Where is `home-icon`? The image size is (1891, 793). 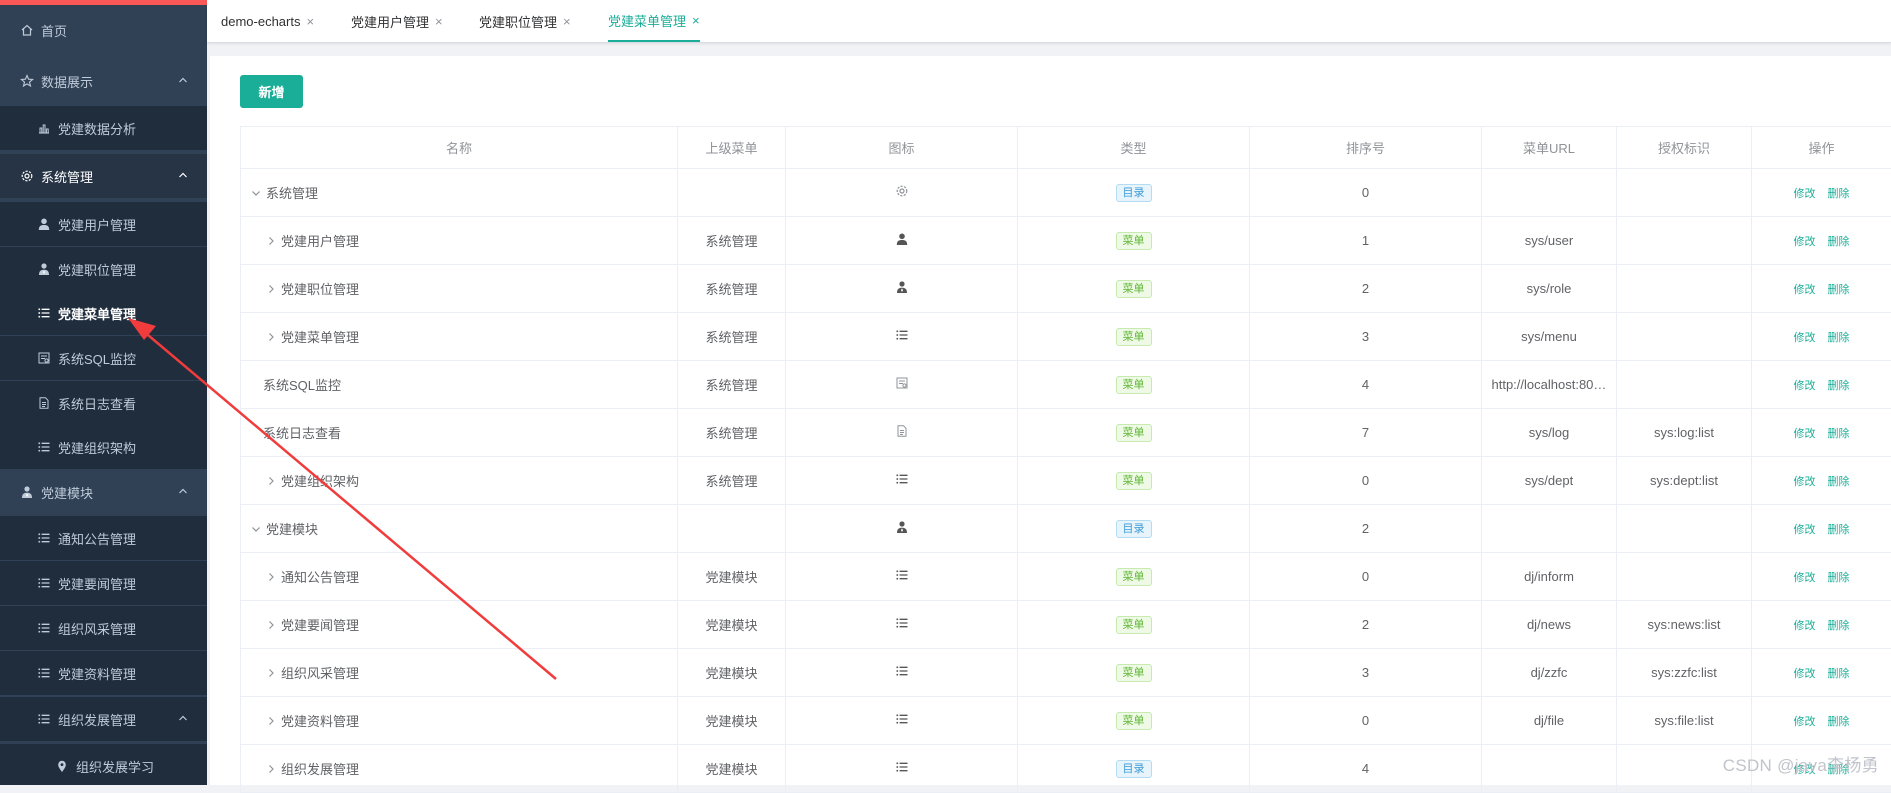
home-icon is located at coordinates (27, 30).